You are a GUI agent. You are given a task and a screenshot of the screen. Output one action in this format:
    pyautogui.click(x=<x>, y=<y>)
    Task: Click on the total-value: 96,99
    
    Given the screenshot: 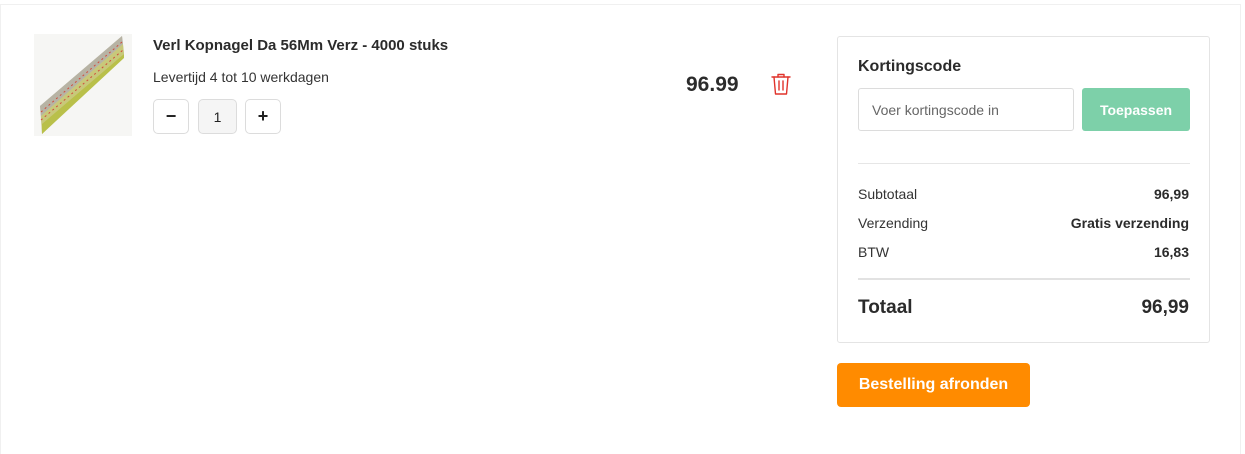 What is the action you would take?
    pyautogui.click(x=1165, y=307)
    